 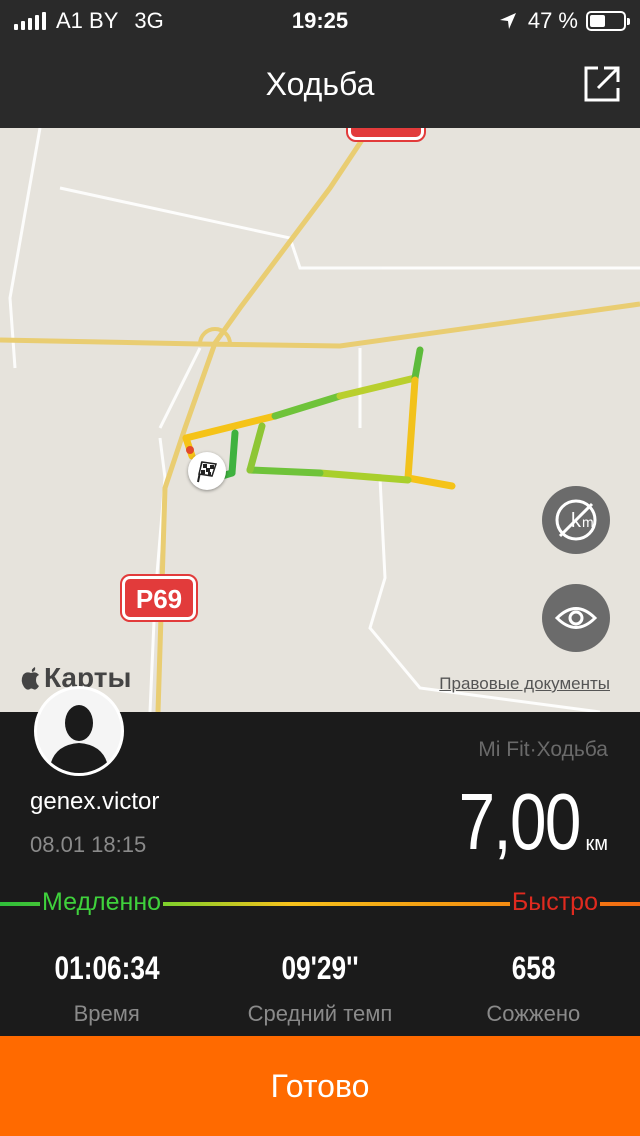 What do you see at coordinates (533, 968) in the screenshot?
I see `stat-value: 658` at bounding box center [533, 968].